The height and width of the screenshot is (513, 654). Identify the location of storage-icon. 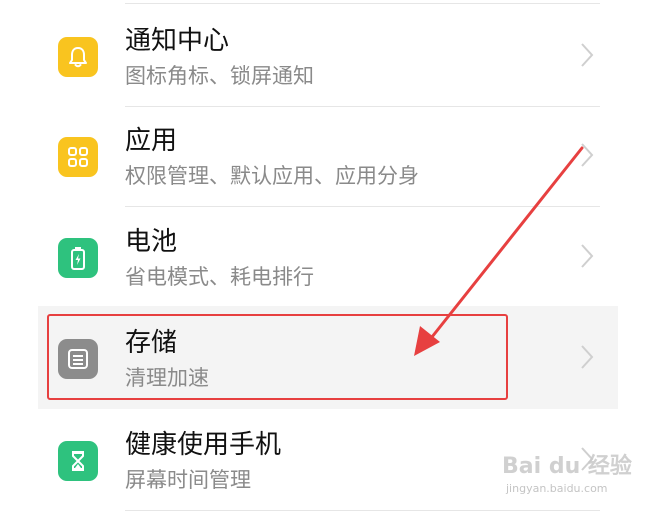
(78, 359).